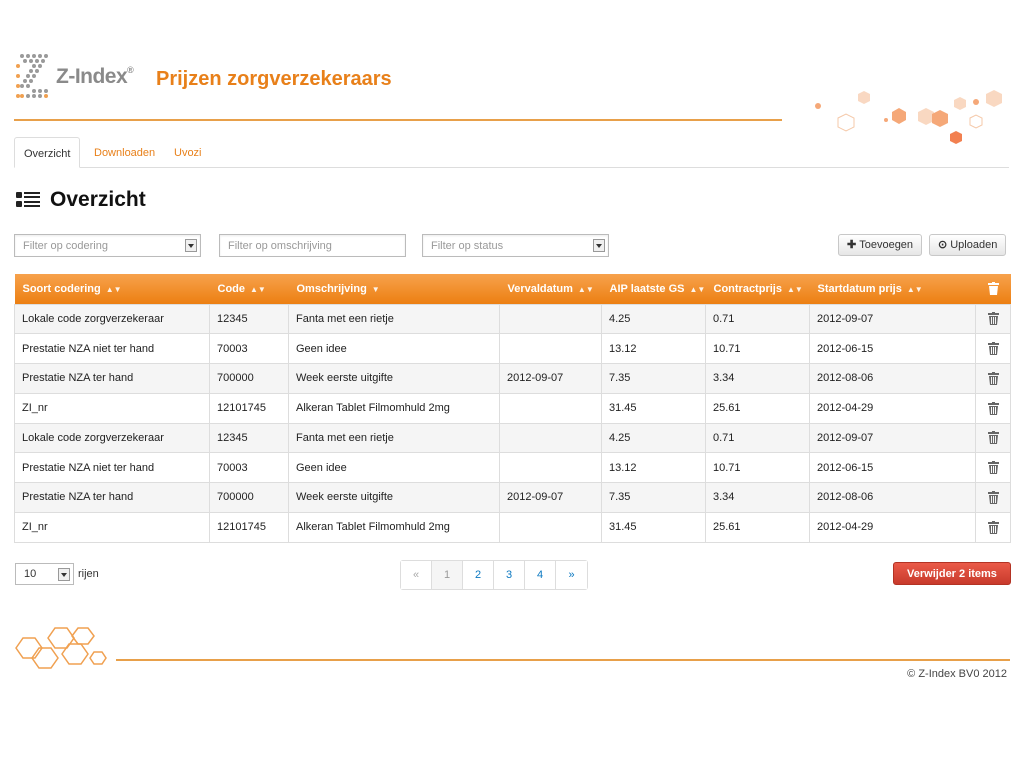  Describe the element at coordinates (852, 245) in the screenshot. I see `plus-icon: ✚` at that location.